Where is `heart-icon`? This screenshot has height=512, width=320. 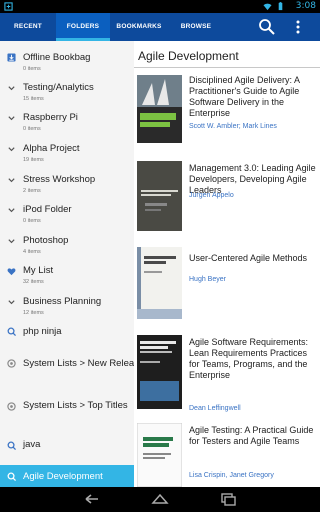 heart-icon is located at coordinates (11, 272).